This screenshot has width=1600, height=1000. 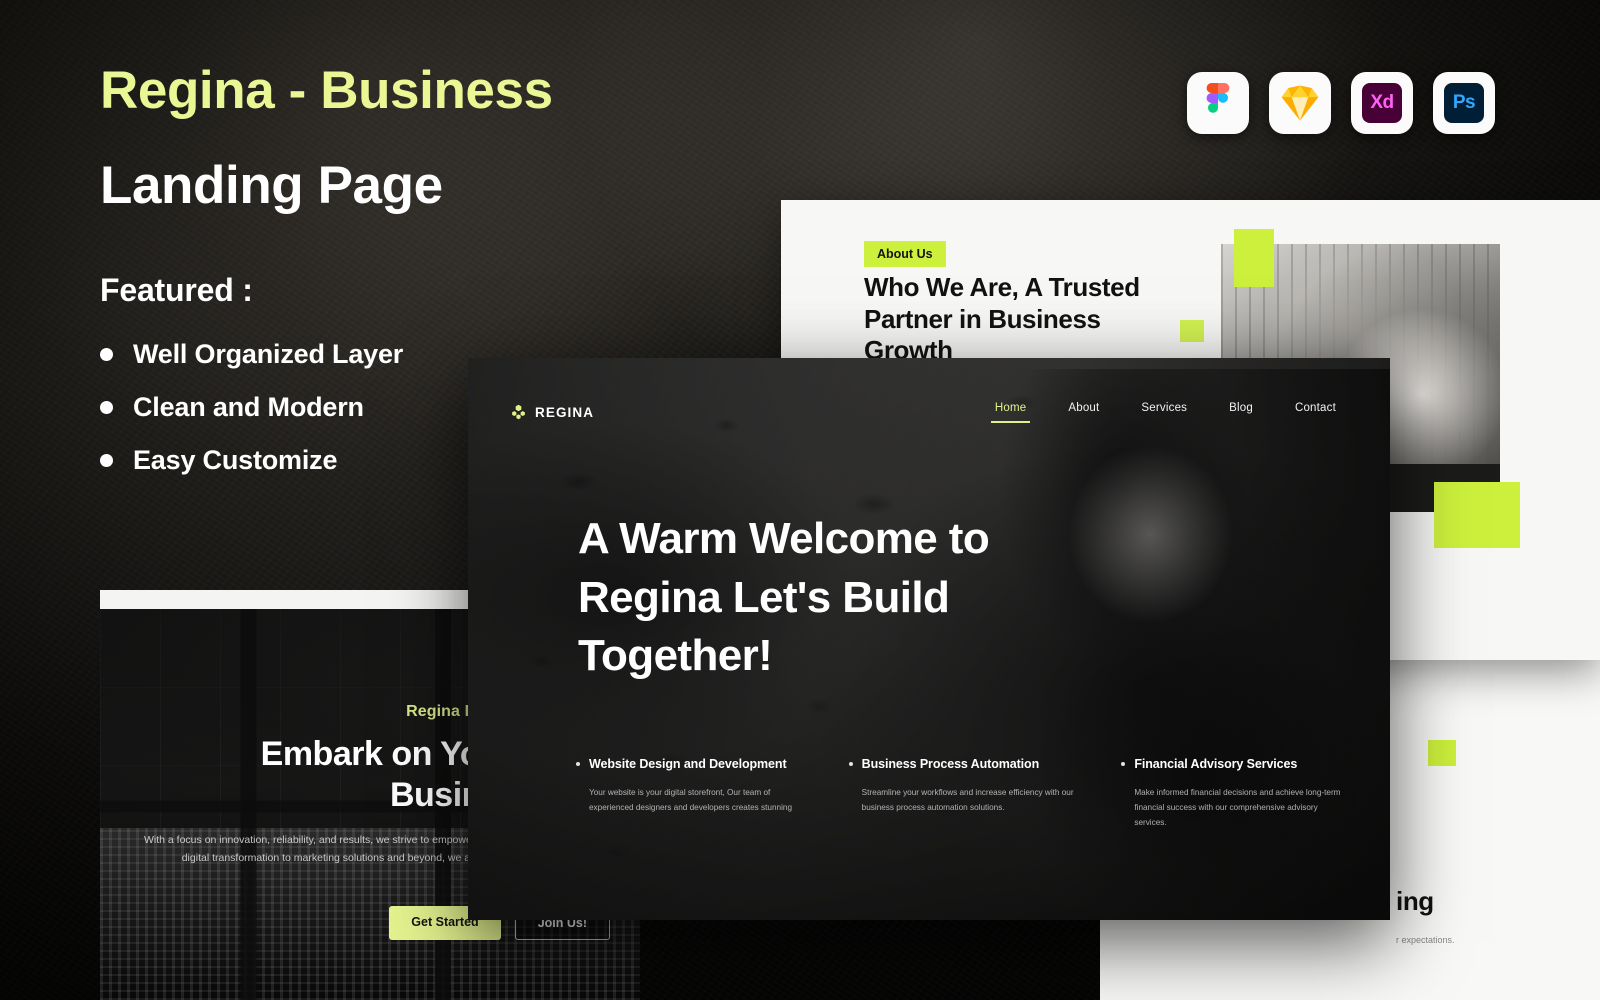 What do you see at coordinates (1425, 940) in the screenshot?
I see `bottom-right-body: r expectations.` at bounding box center [1425, 940].